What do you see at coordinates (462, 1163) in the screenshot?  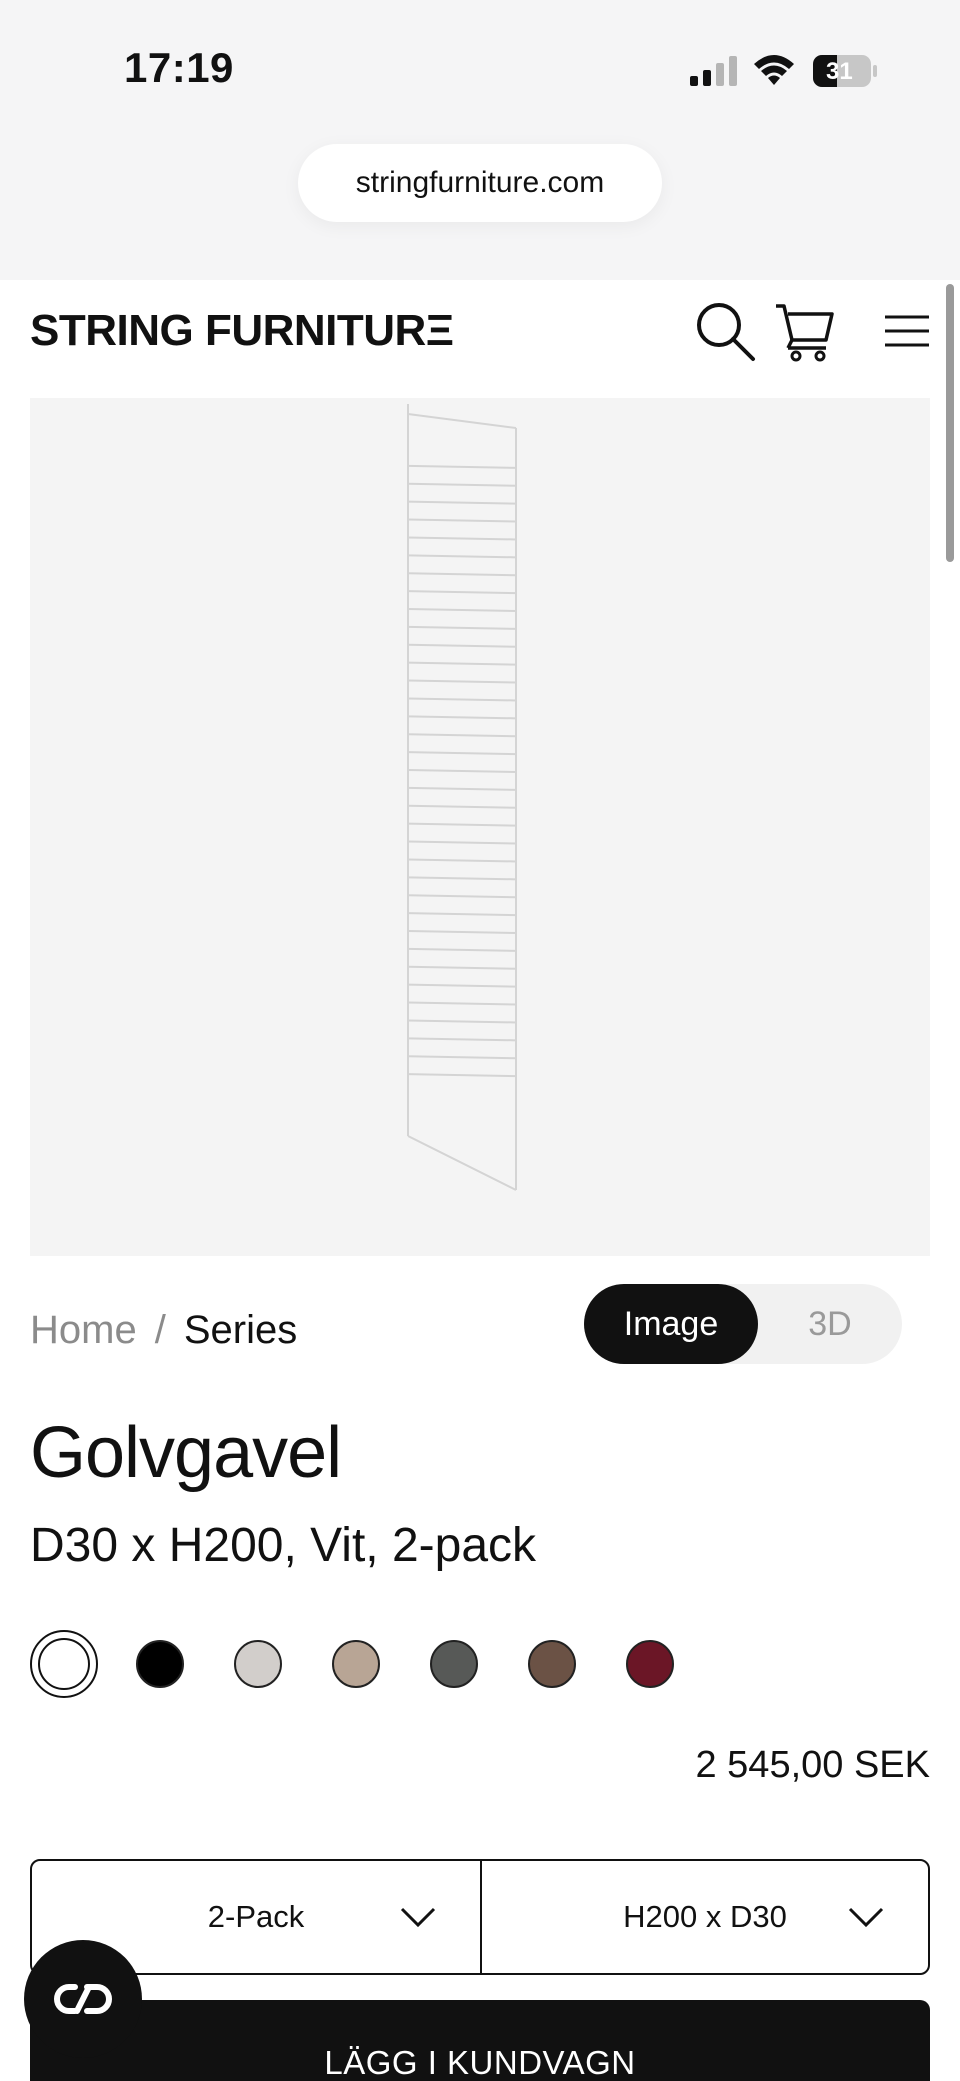 I see `panel-base-rung` at bounding box center [462, 1163].